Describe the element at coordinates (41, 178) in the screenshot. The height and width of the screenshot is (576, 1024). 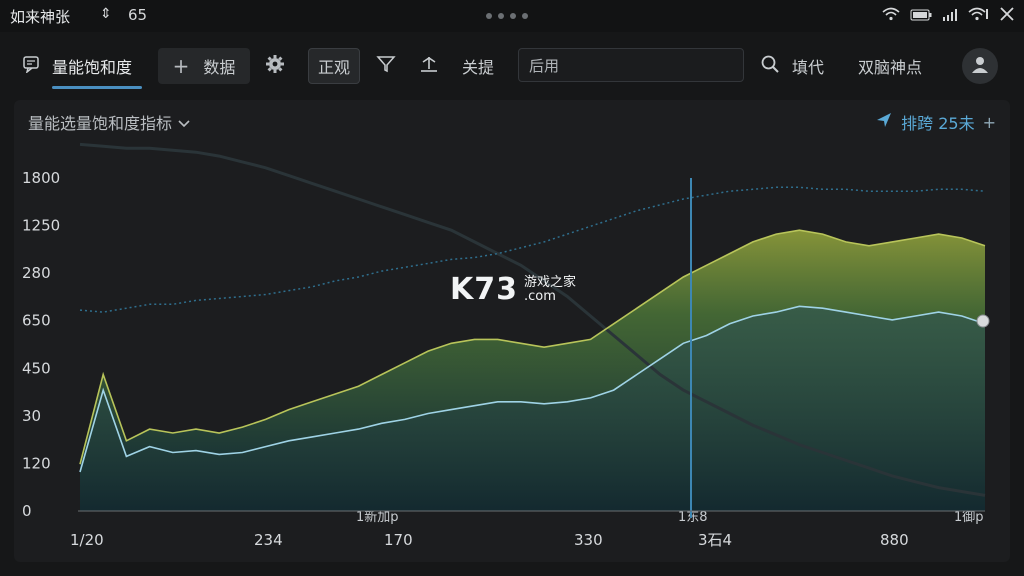
I see `y-tick-label: 1800` at that location.